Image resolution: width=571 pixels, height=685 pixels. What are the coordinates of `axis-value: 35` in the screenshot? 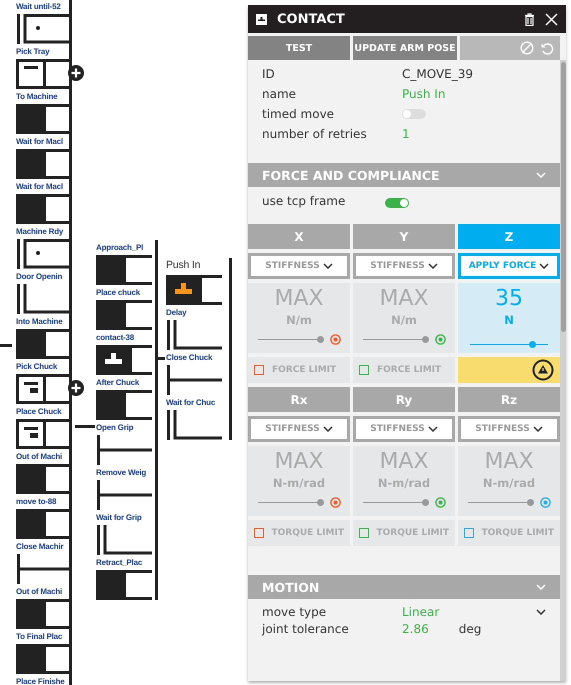 It's located at (509, 299).